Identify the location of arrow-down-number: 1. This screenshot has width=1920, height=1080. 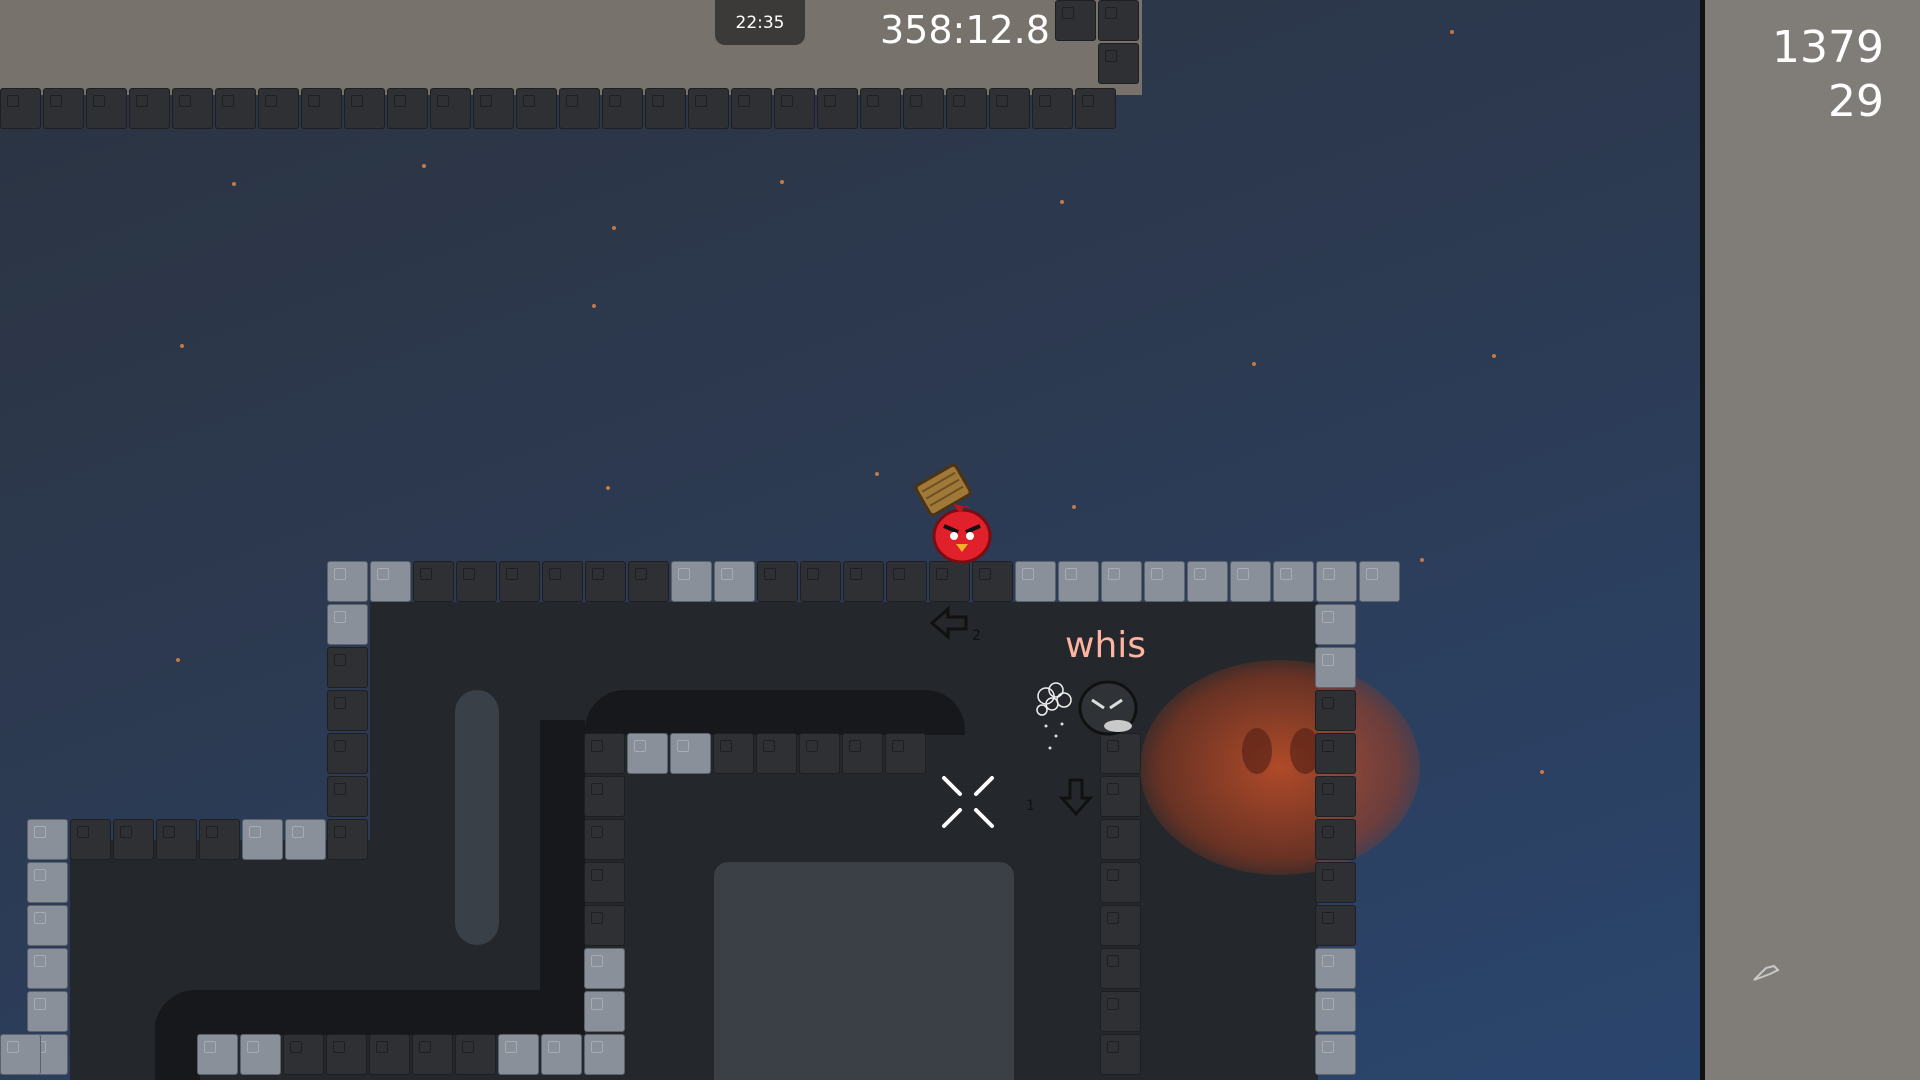
(1030, 806).